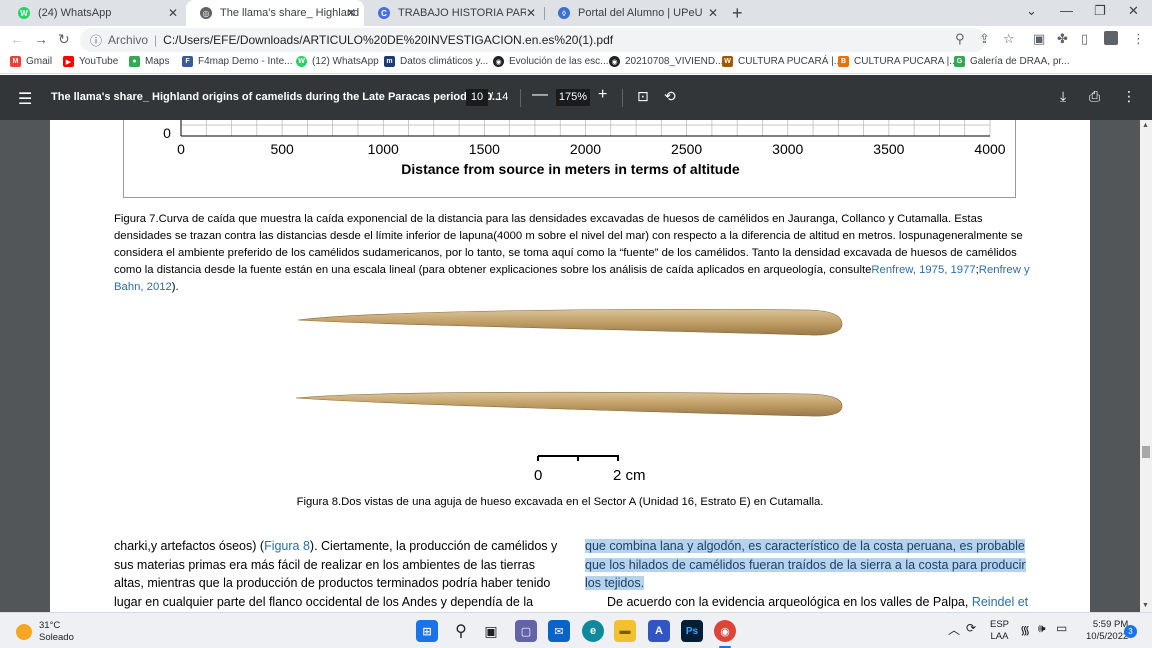 The width and height of the screenshot is (1152, 648). I want to click on scrollbar-thumb, so click(1146, 452).